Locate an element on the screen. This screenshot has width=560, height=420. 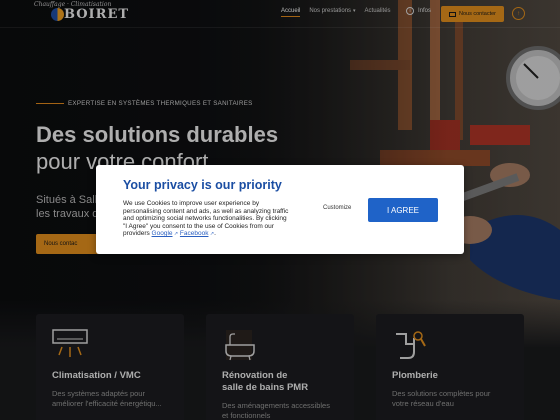
google-link: Google is located at coordinates (162, 233).